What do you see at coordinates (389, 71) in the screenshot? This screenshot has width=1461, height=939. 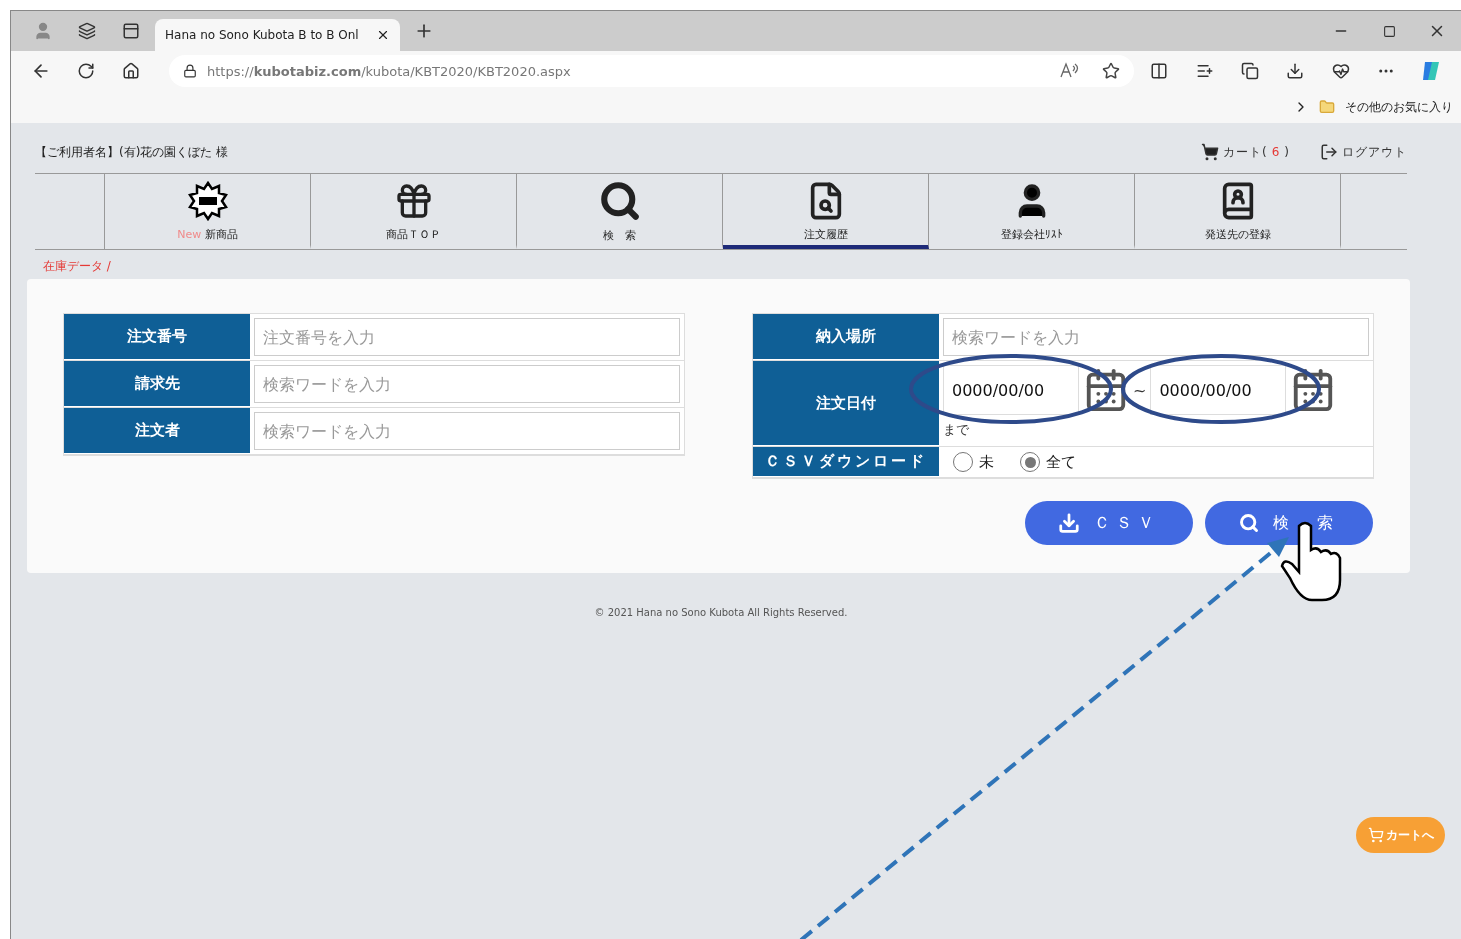 I see `url-text: https://kubotabiz.com/kubota/KBT2020/KBT2020.aspx` at bounding box center [389, 71].